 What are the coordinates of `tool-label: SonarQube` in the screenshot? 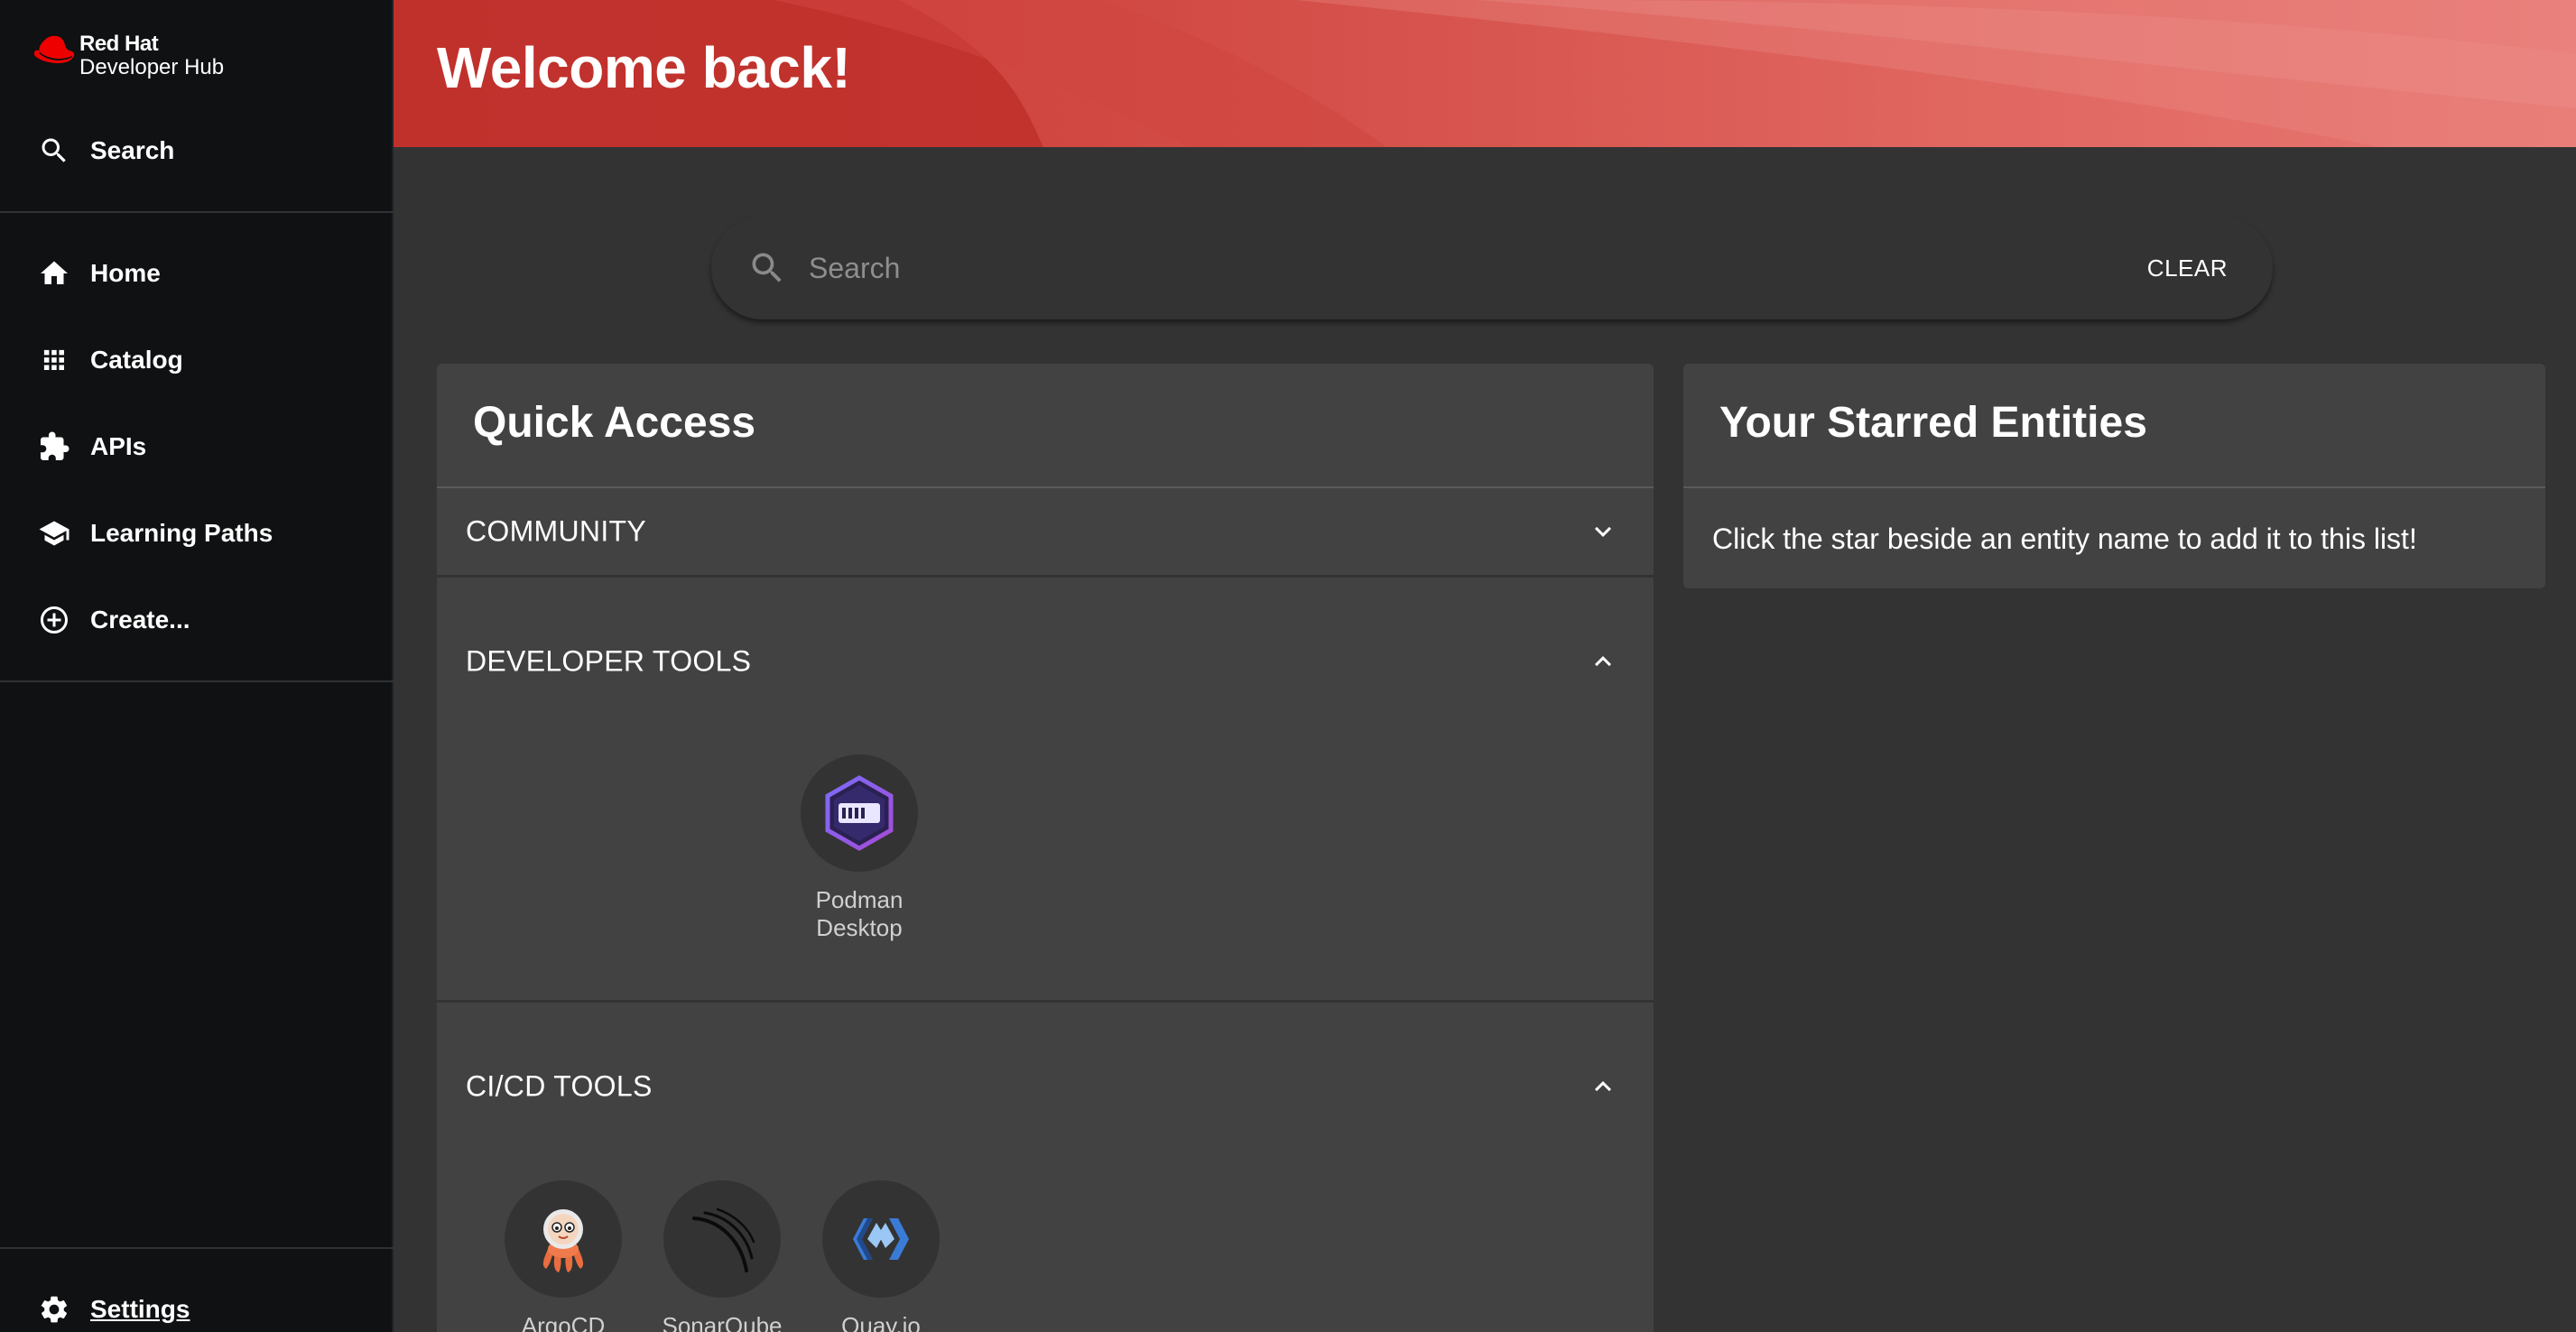 It's located at (722, 1322).